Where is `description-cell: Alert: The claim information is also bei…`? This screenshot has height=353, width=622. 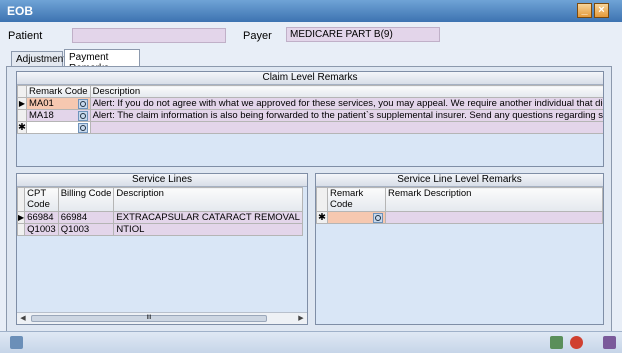
description-cell: Alert: The claim information is also bei… is located at coordinates (346, 115).